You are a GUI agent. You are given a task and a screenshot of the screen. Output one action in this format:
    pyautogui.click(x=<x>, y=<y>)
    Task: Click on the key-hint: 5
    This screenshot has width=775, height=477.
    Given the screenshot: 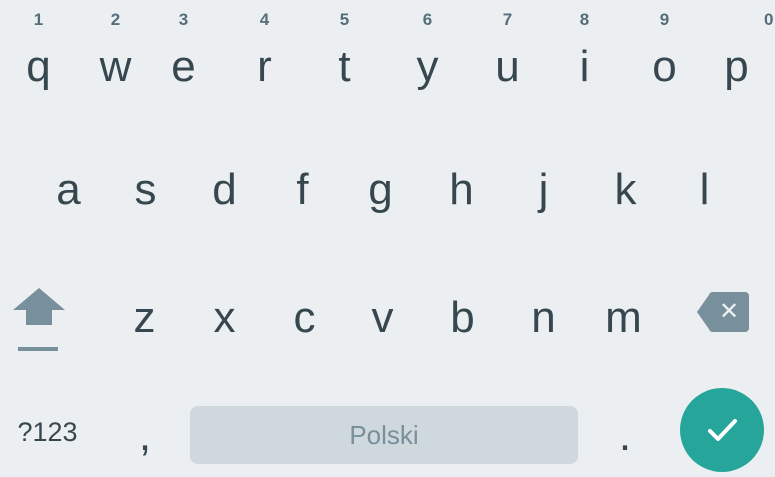 What is the action you would take?
    pyautogui.click(x=344, y=19)
    